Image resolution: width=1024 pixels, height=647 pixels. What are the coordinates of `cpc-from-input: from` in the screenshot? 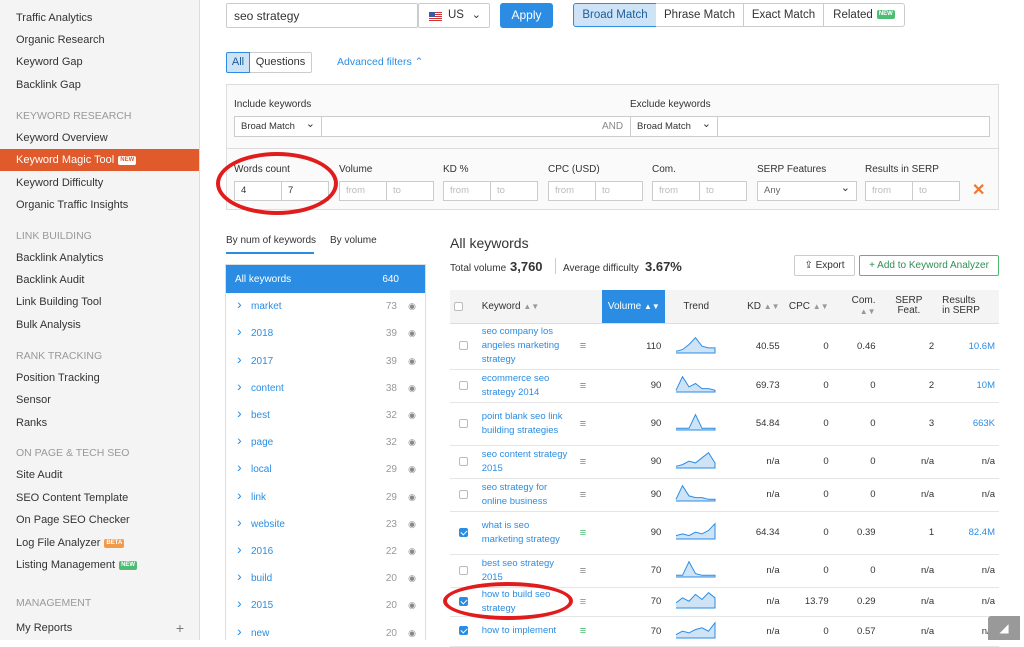 It's located at (572, 191).